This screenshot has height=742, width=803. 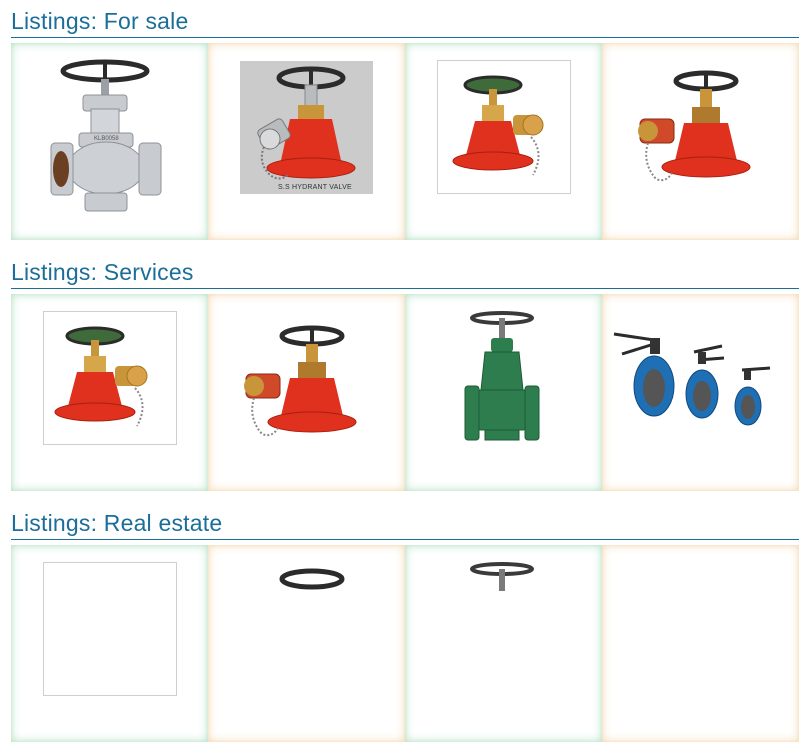 I want to click on image-frame, so click(x=110, y=629).